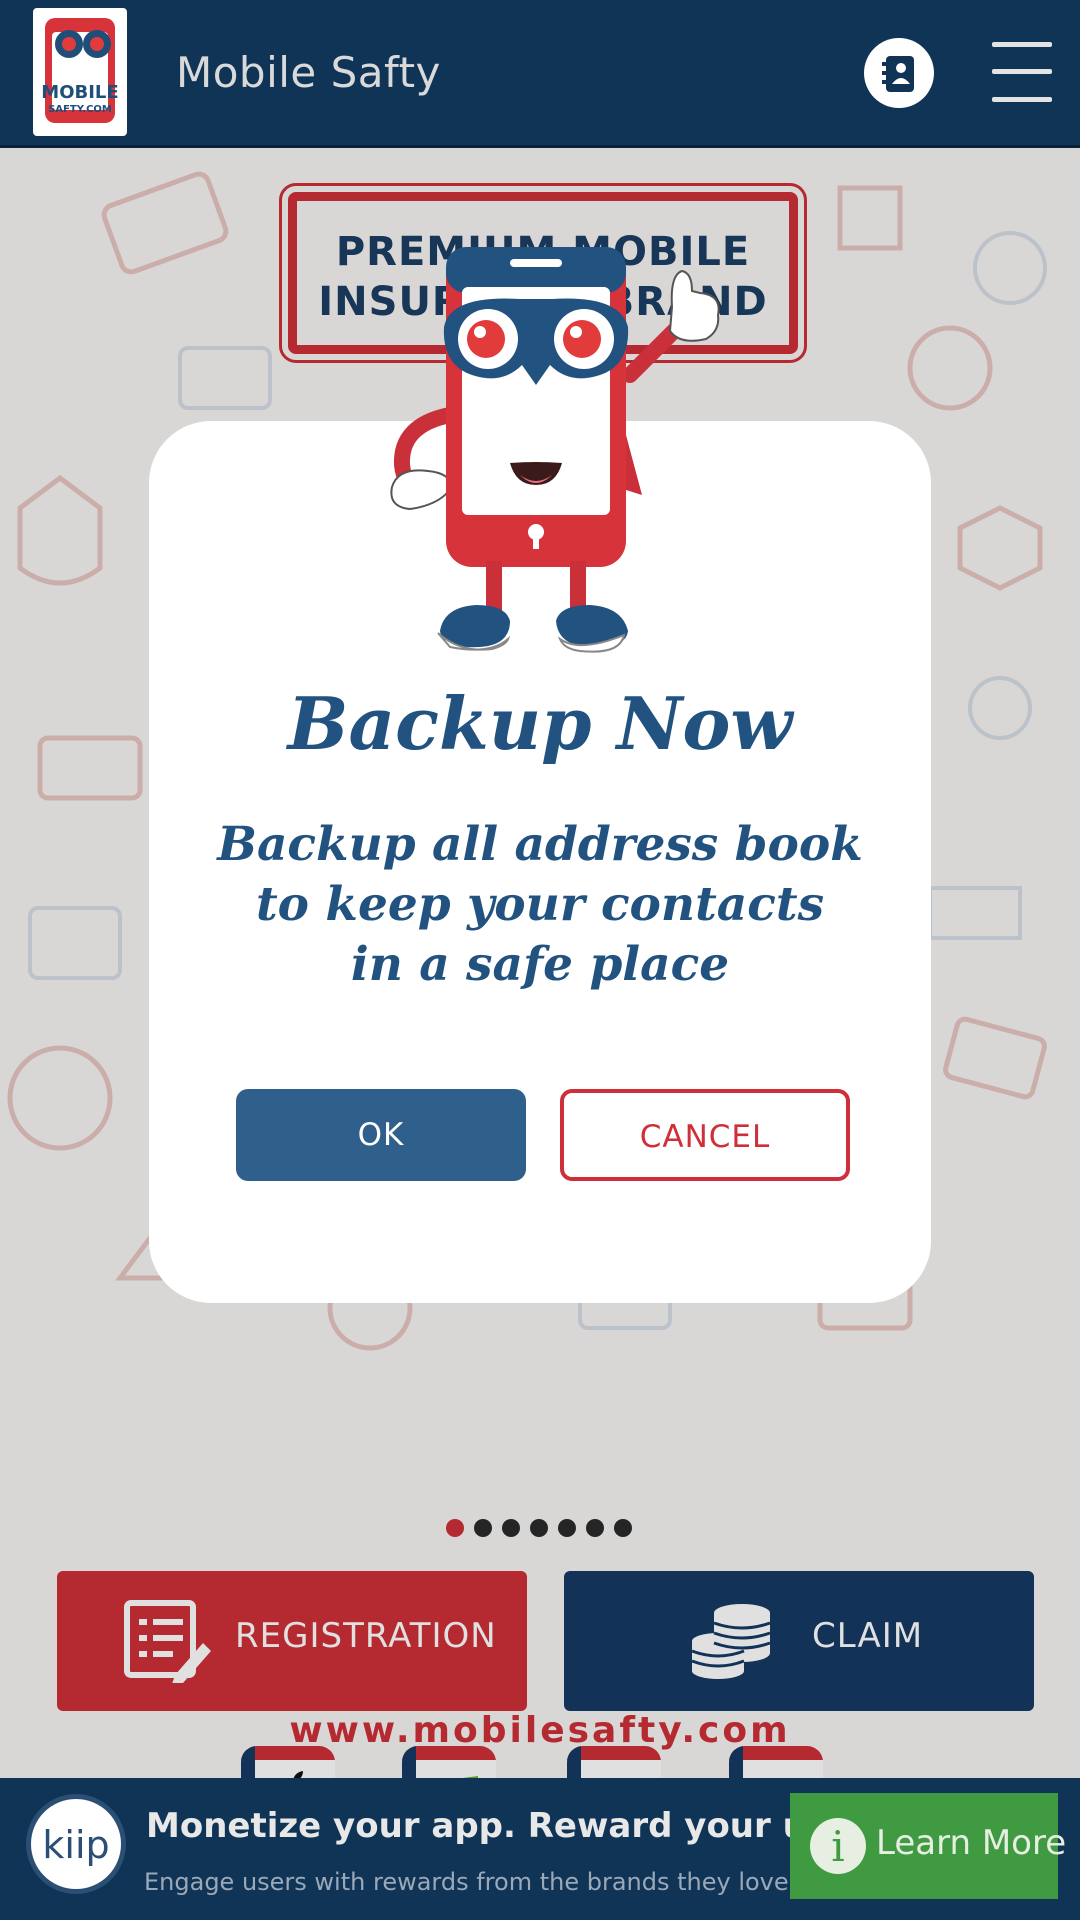 The height and width of the screenshot is (1920, 1080). What do you see at coordinates (523, 1826) in the screenshot?
I see `ad-title: Monetize your app. Reward your users.` at bounding box center [523, 1826].